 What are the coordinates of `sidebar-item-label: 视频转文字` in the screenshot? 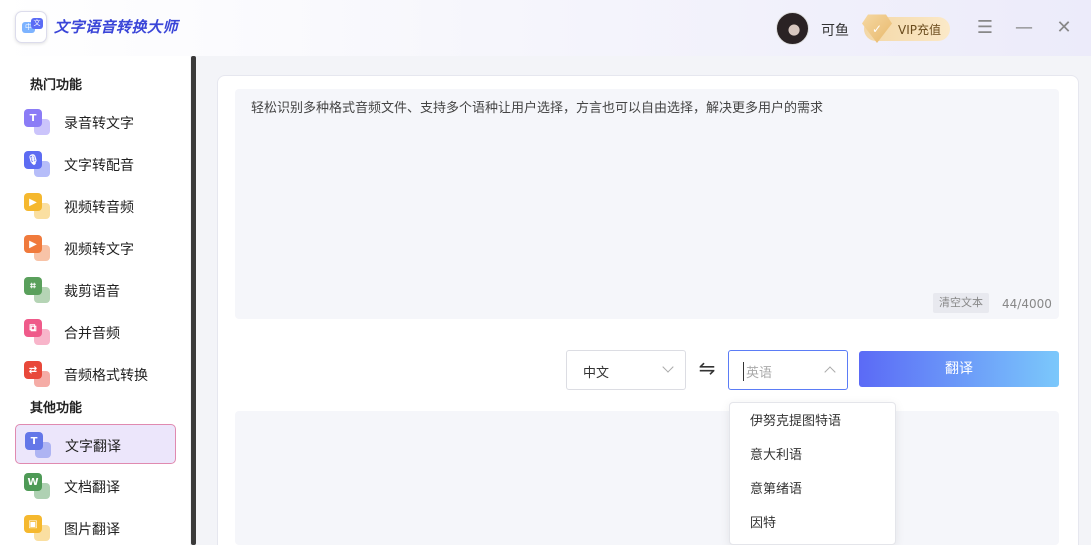 It's located at (99, 250).